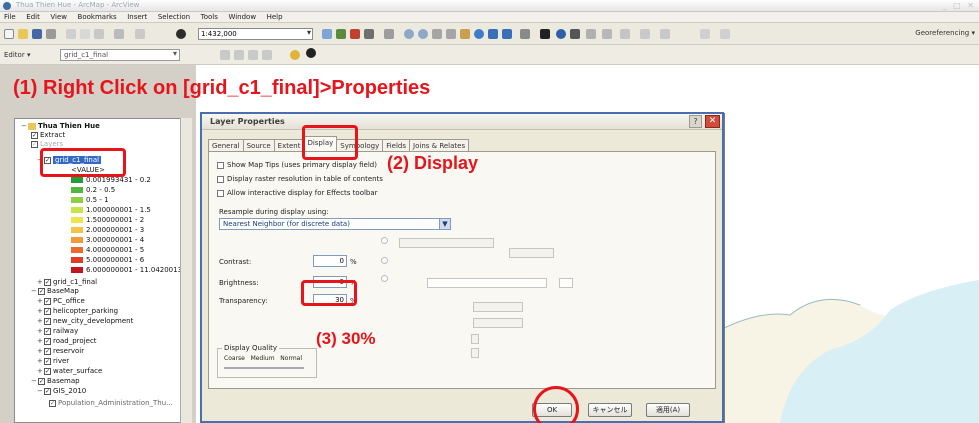 Image resolution: width=979 pixels, height=423 pixels. Describe the element at coordinates (61, 301) in the screenshot. I see `toc-item-pc-office: + ✓ PC_office` at that location.